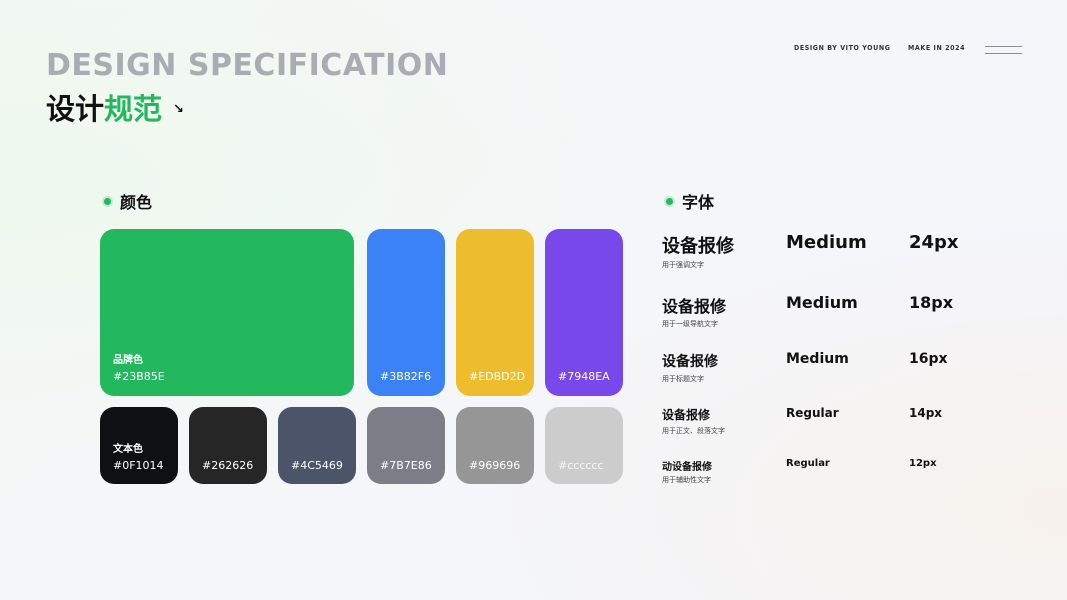 The height and width of the screenshot is (600, 1067). I want to click on text-color-swatch: 文本色 #0F1014, so click(139, 445).